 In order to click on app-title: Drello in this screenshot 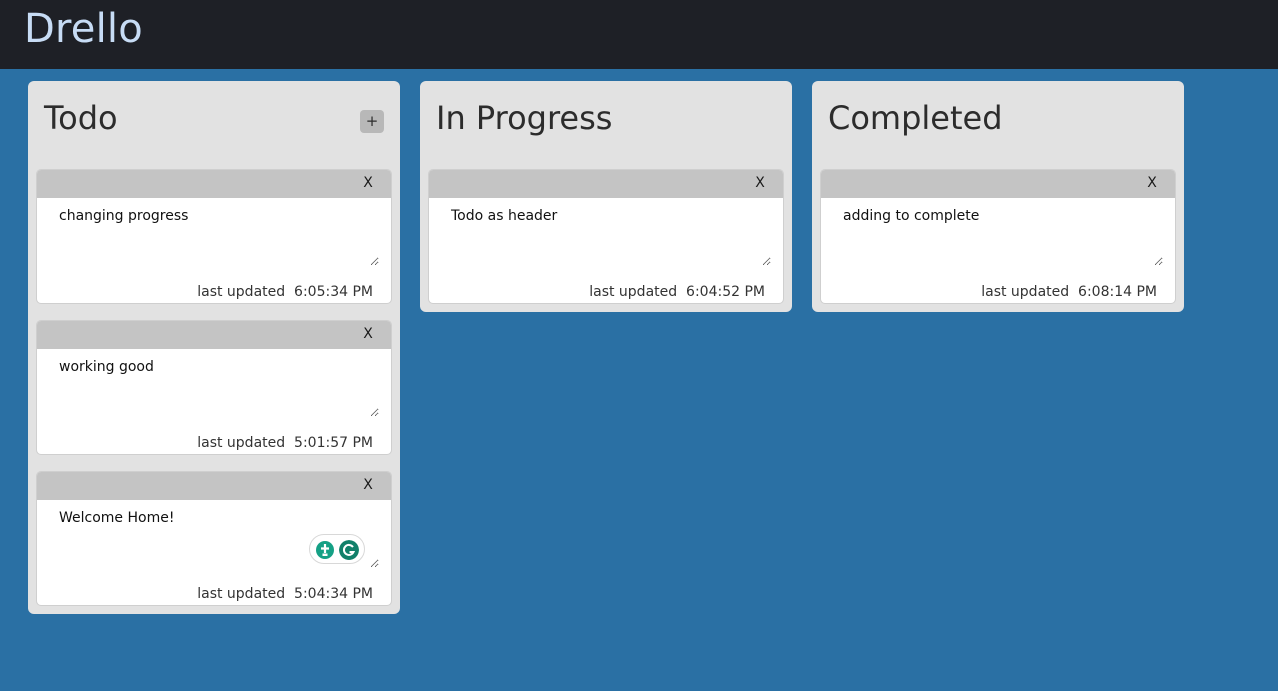, I will do `click(83, 29)`.